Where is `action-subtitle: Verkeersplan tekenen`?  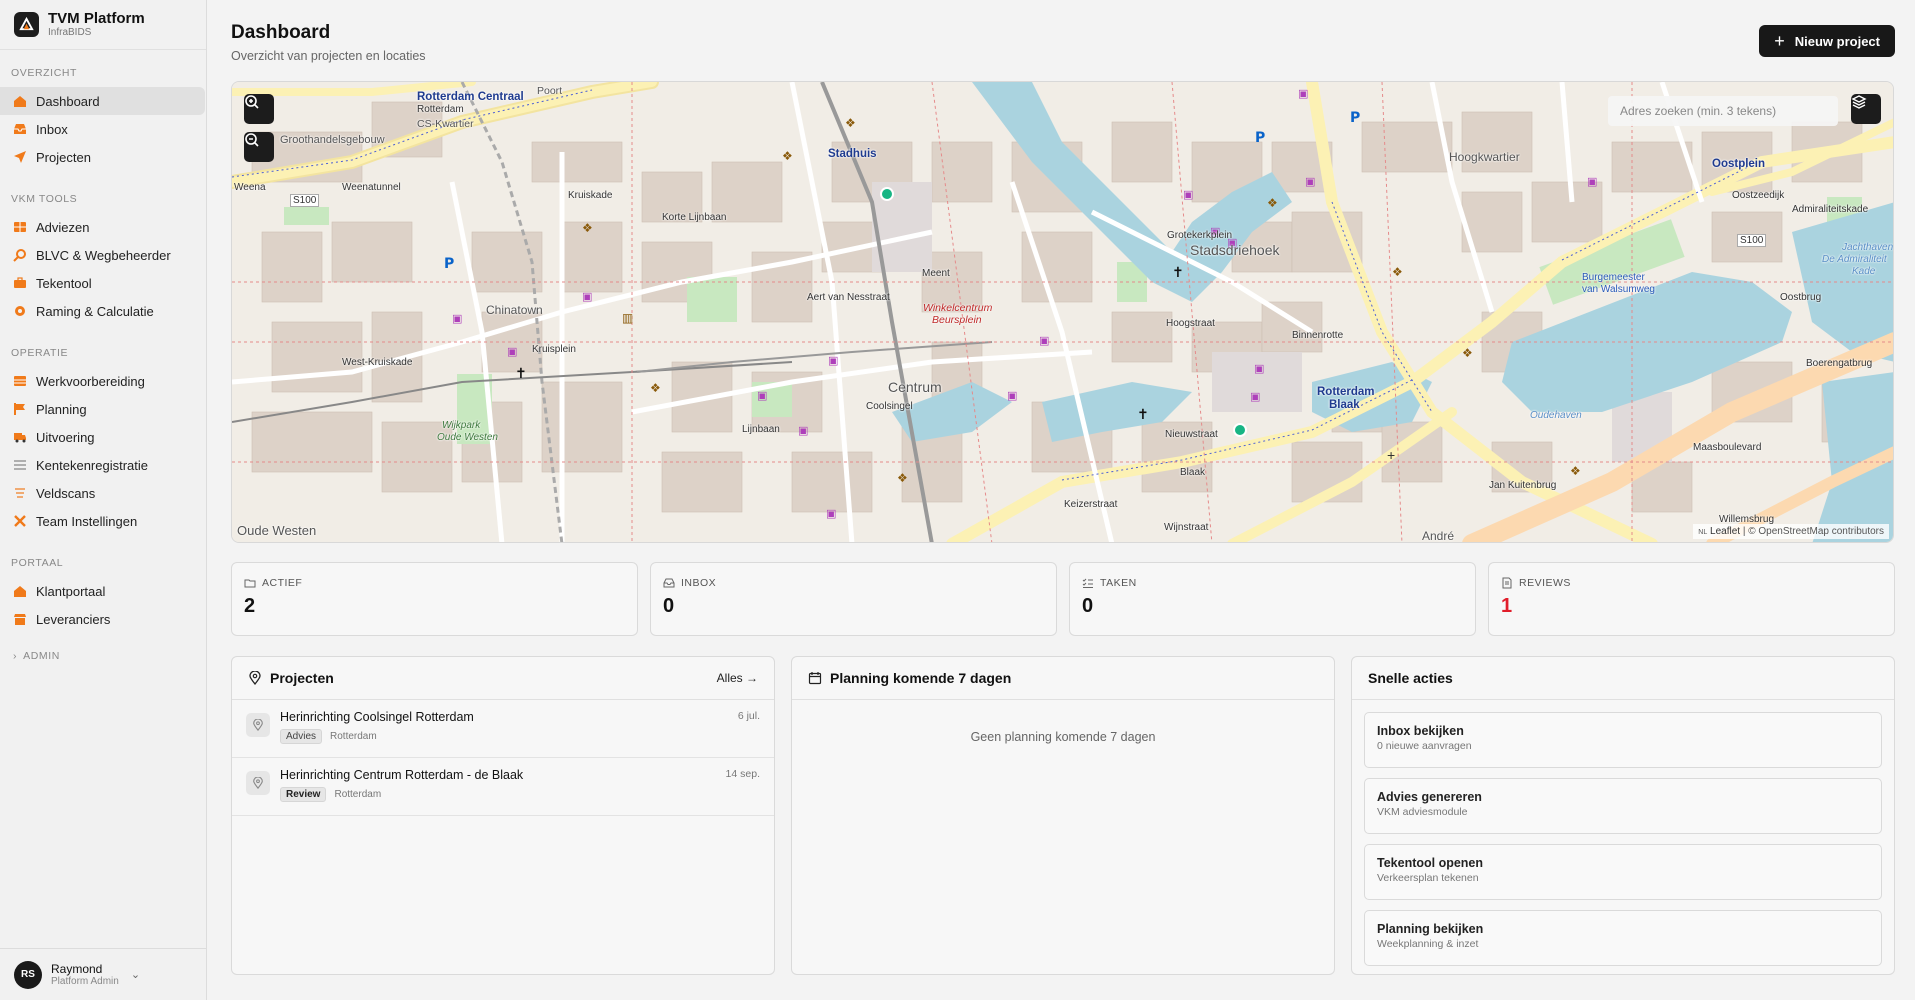
action-subtitle: Verkeersplan tekenen is located at coordinates (1428, 878).